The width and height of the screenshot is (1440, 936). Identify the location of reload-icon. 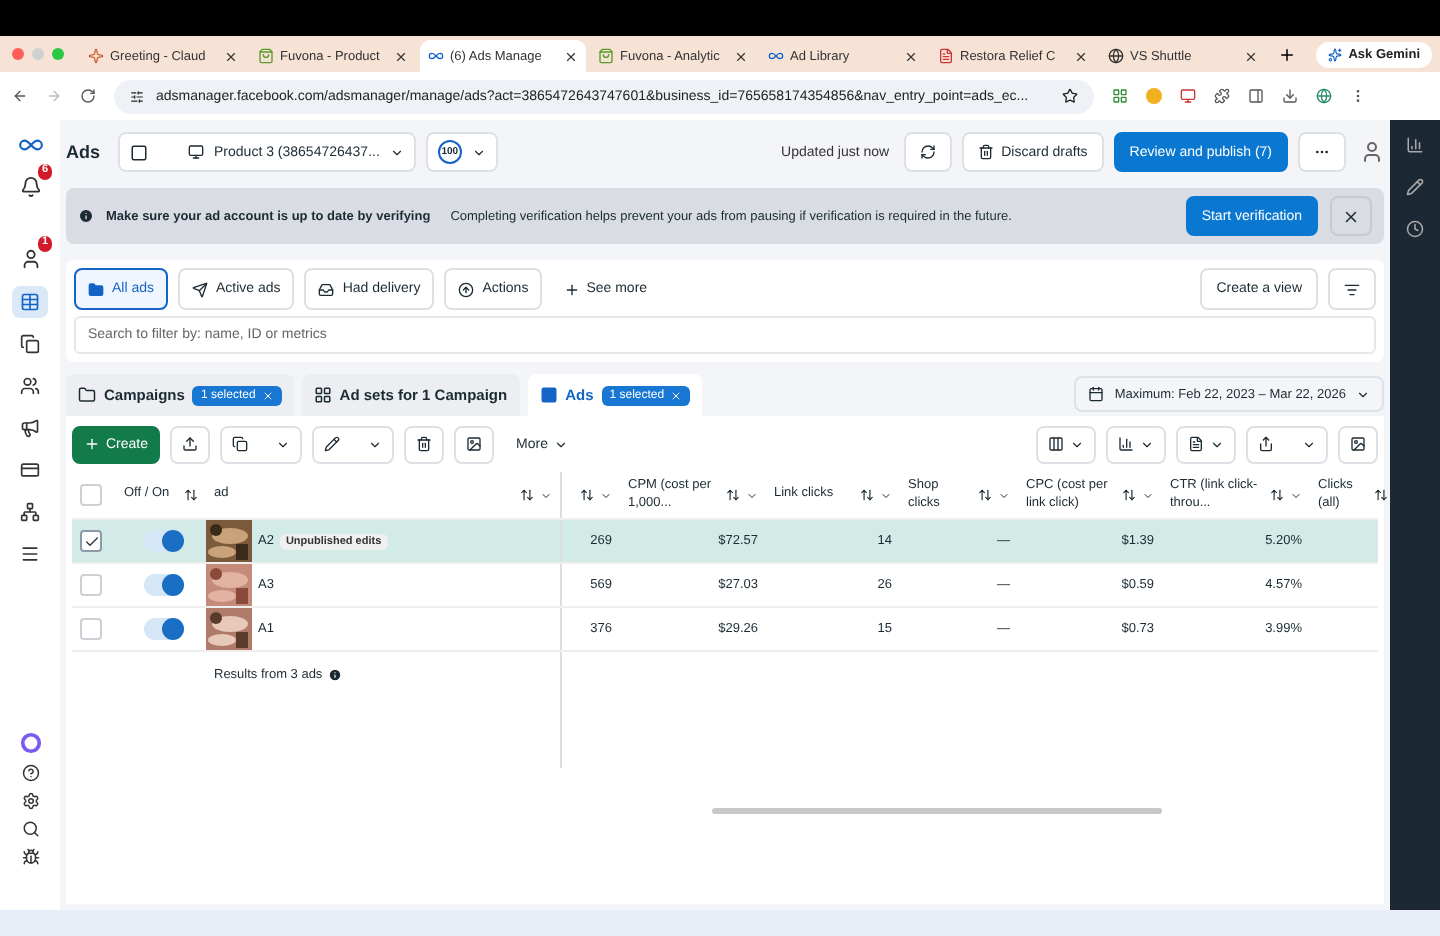
(88, 96).